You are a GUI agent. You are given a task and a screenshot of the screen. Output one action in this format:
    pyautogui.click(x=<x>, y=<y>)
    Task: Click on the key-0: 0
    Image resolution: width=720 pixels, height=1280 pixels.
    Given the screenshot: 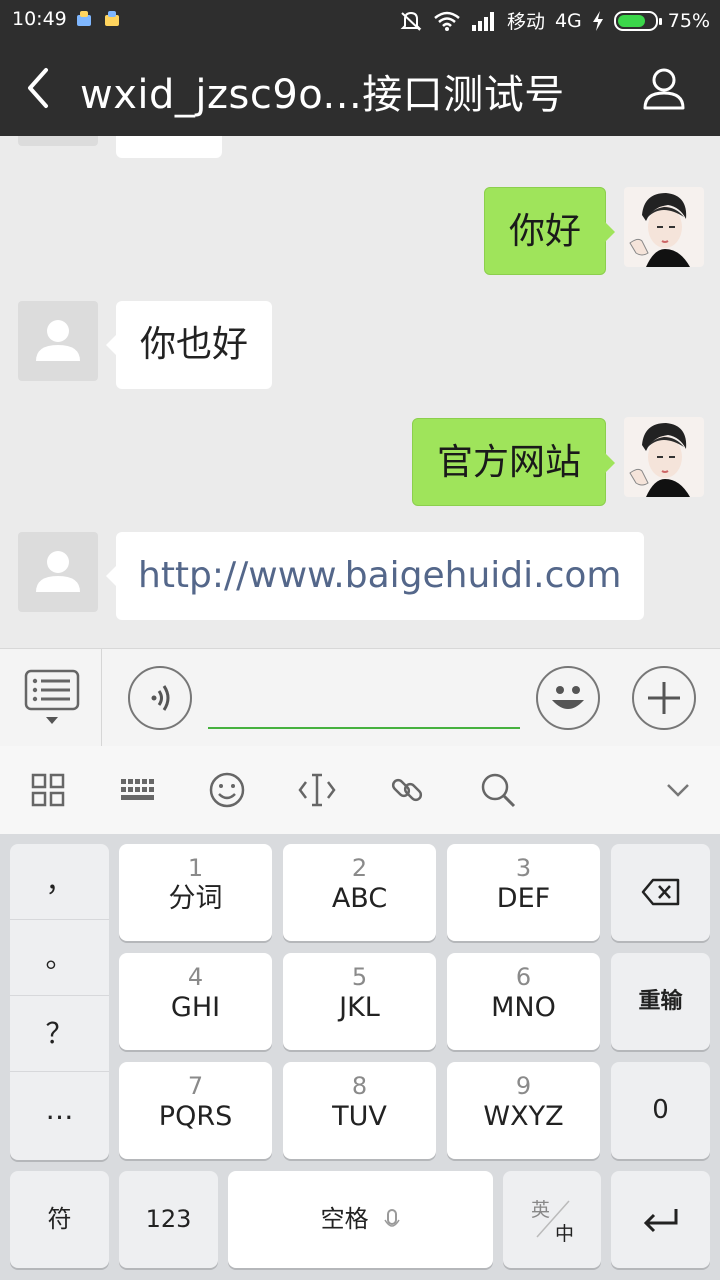 What is the action you would take?
    pyautogui.click(x=660, y=1110)
    